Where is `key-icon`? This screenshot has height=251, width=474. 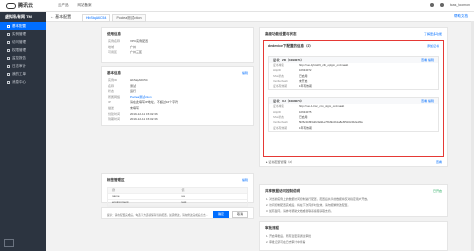 key-icon is located at coordinates (8, 42).